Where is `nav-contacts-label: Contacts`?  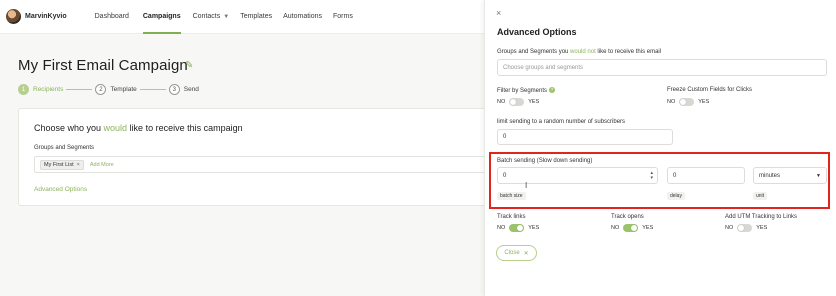 nav-contacts-label: Contacts is located at coordinates (206, 16).